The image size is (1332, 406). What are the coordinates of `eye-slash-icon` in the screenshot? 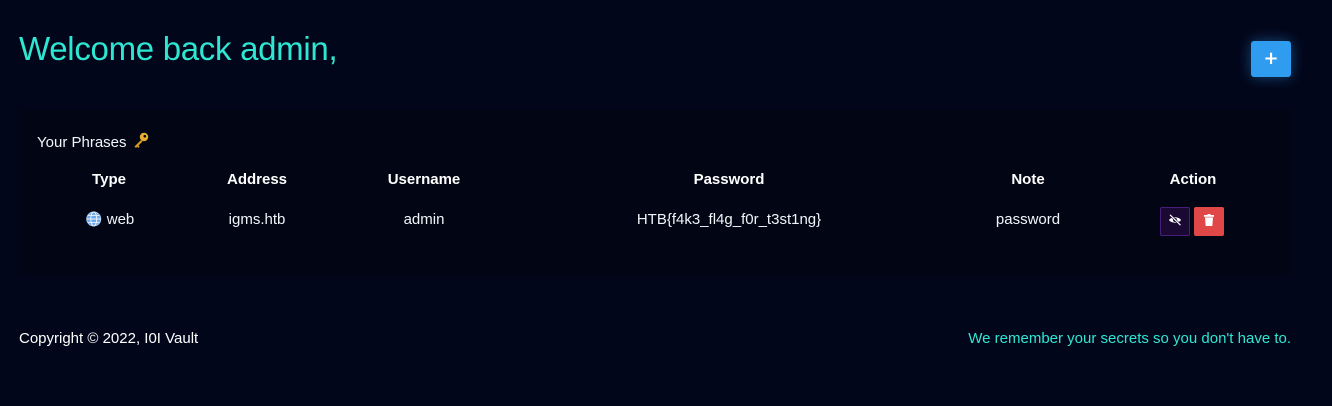 It's located at (1175, 221).